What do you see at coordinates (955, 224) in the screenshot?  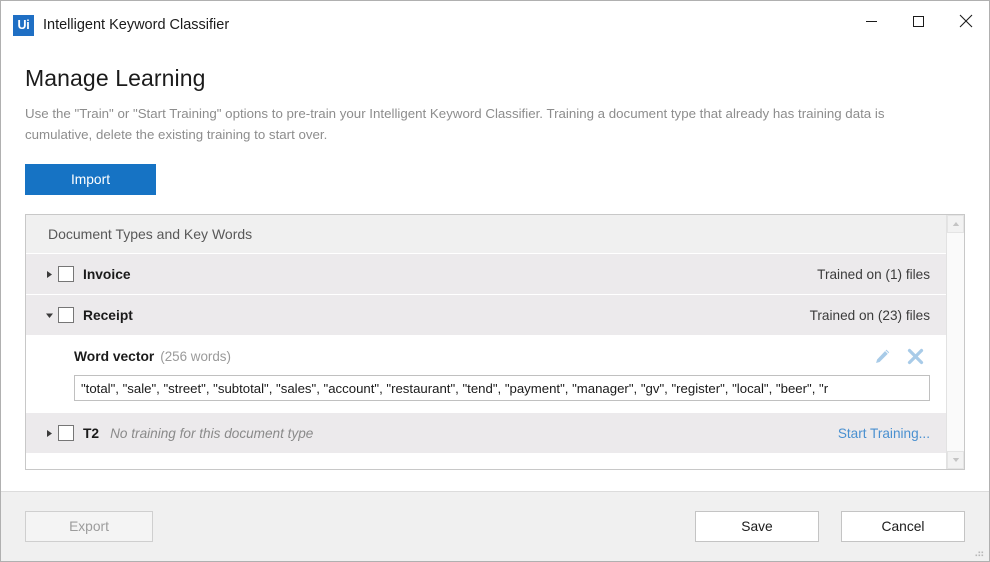 I see `chevron-up-icon` at bounding box center [955, 224].